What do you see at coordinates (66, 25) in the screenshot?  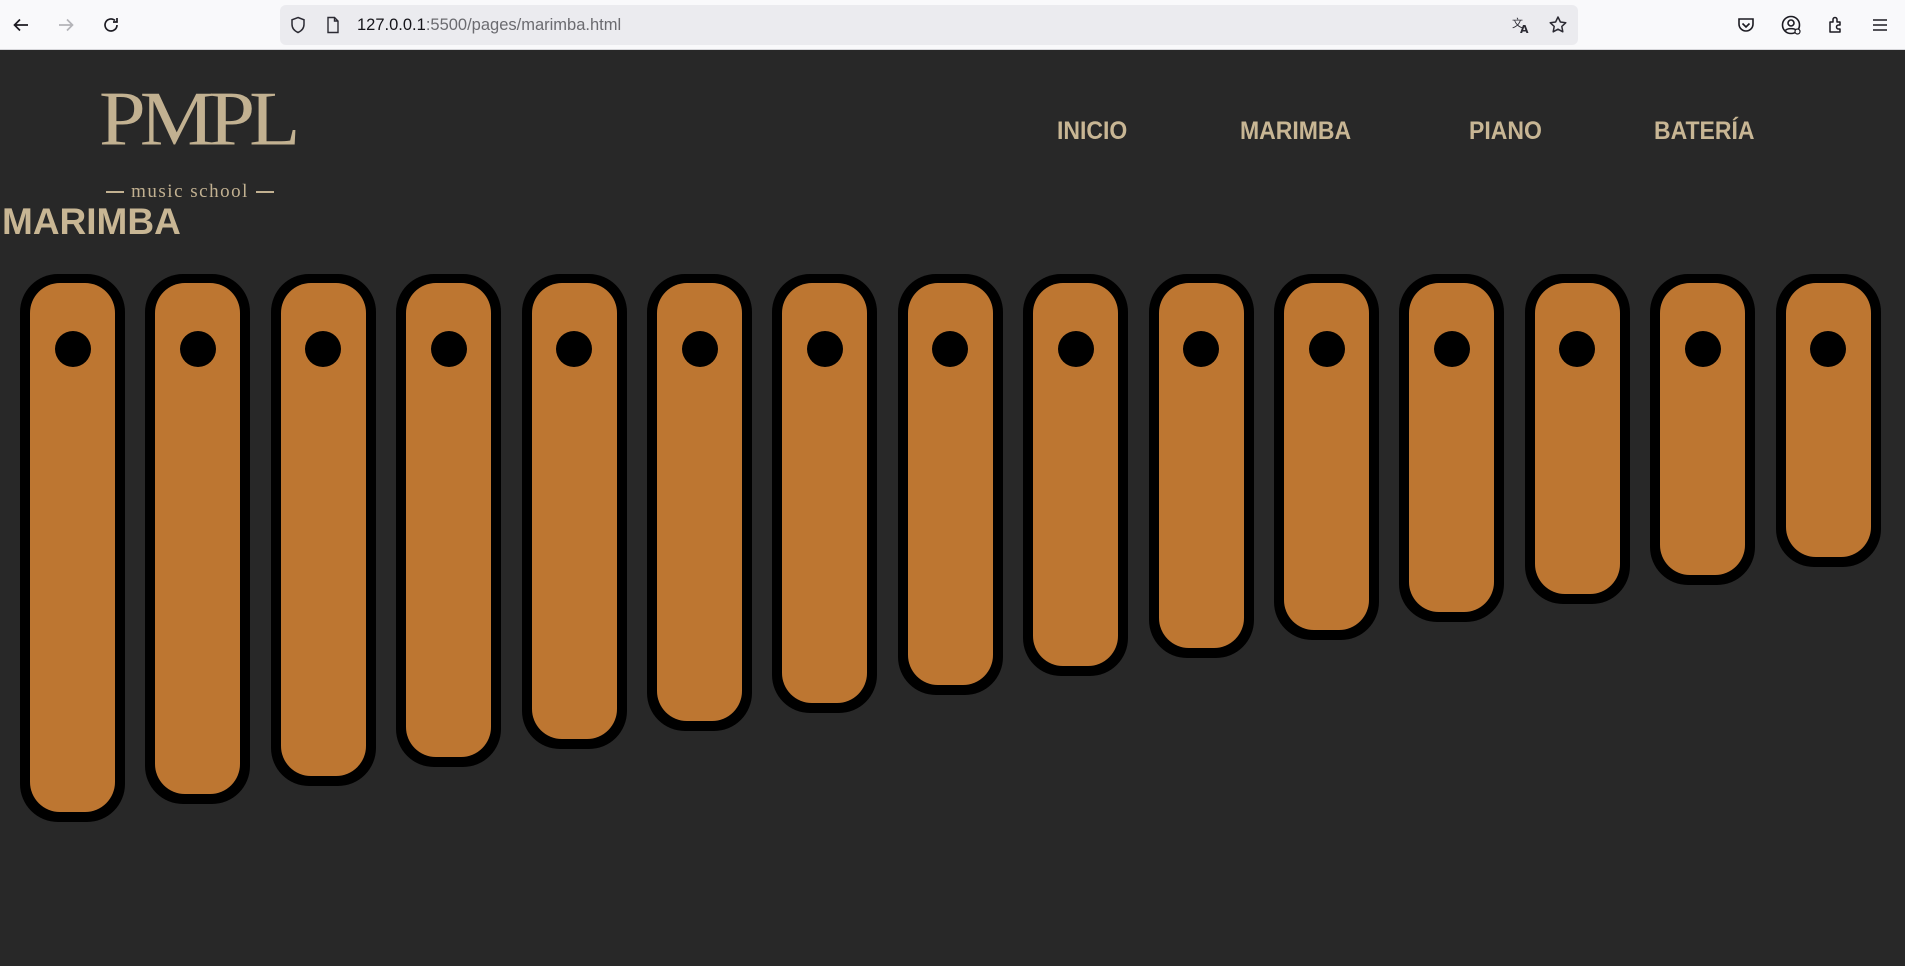 I see `forward-arrow-icon` at bounding box center [66, 25].